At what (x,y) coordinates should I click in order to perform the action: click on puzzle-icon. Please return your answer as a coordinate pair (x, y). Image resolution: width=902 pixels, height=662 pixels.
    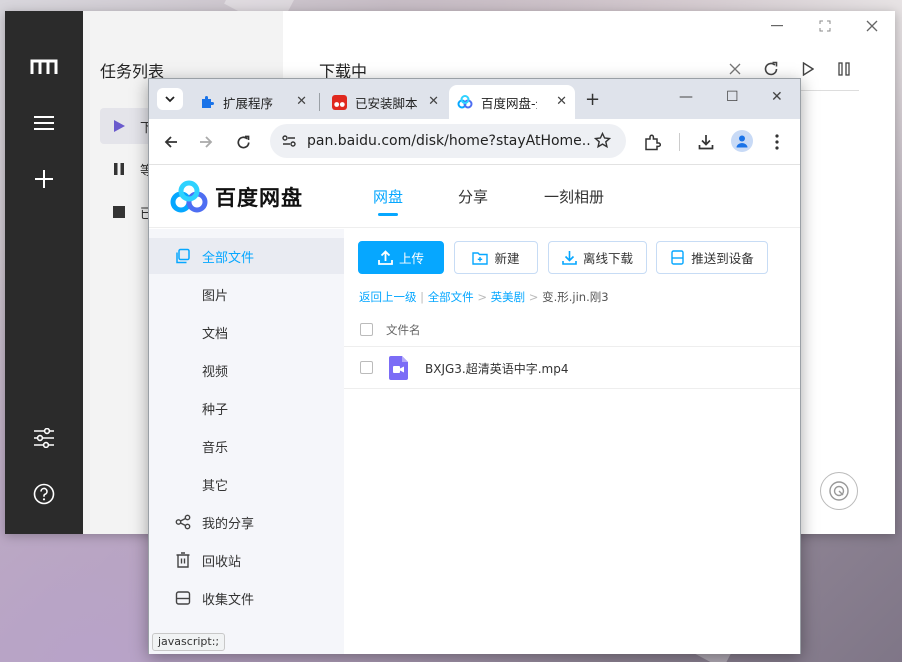
    Looking at the image, I should click on (207, 102).